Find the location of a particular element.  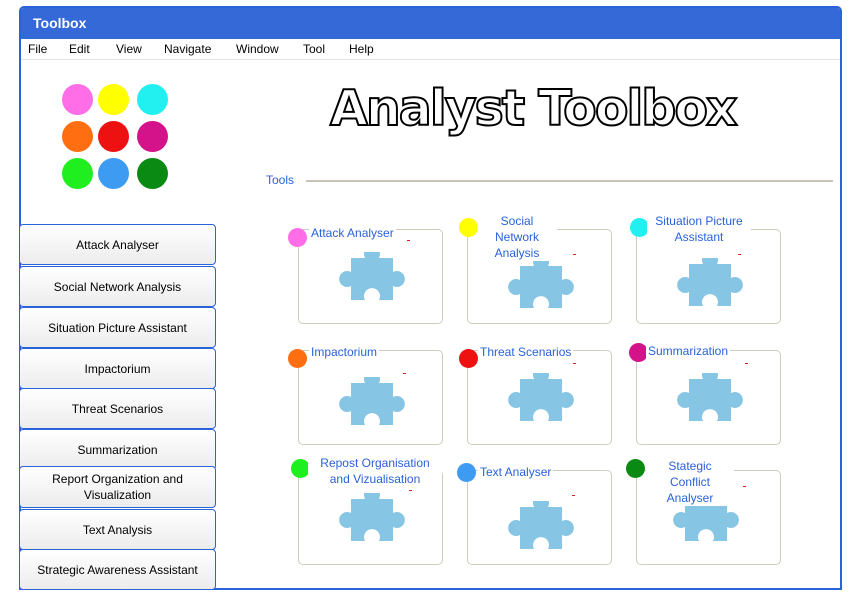

sidebar-button-impactorium: Impactorium is located at coordinates (117, 368).